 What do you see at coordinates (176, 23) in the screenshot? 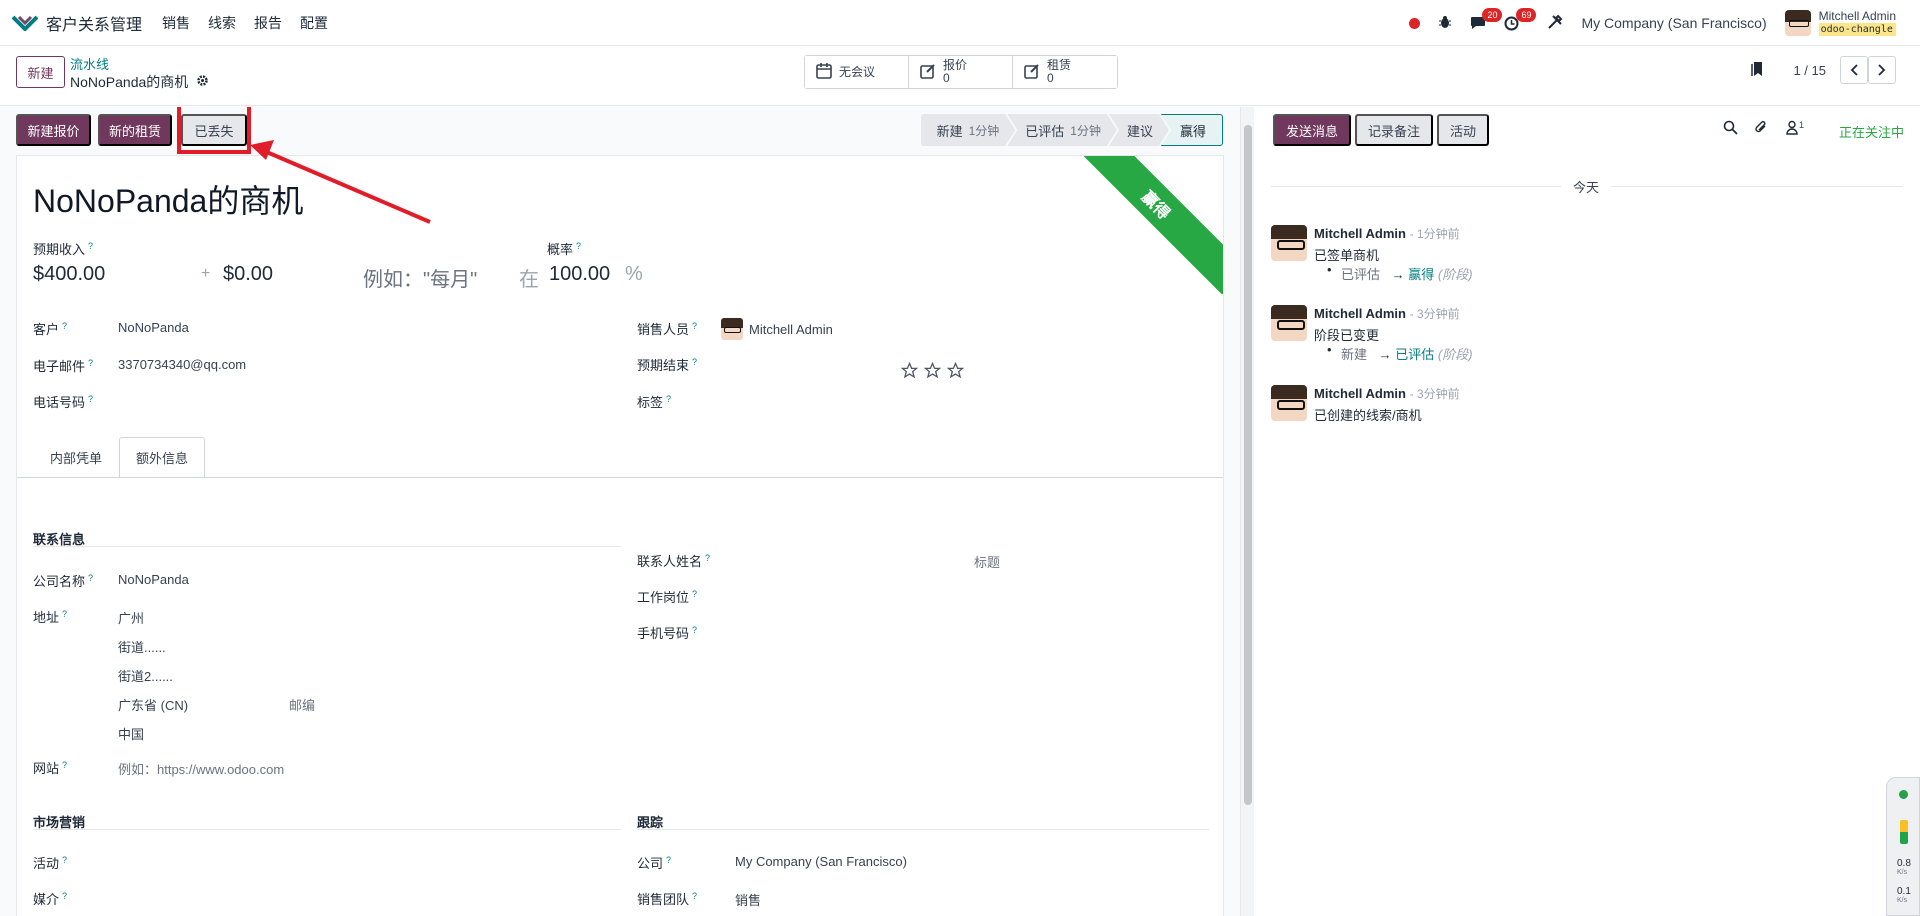
I see `menu-sales: 销售` at bounding box center [176, 23].